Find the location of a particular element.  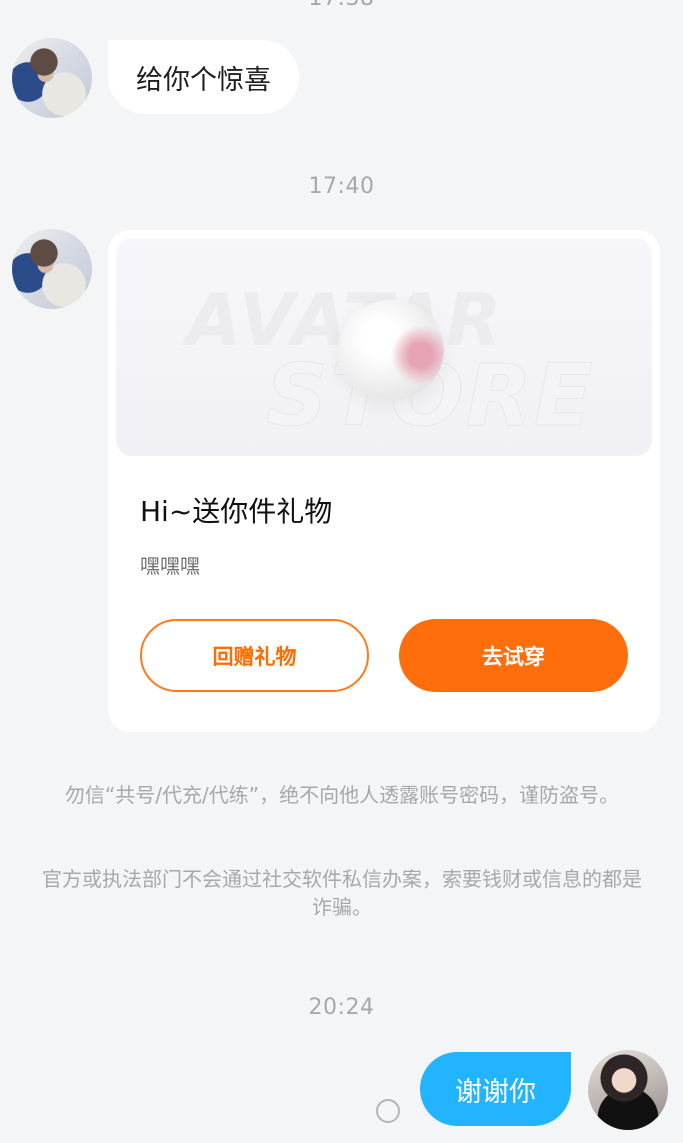

gift-card-title: Hi~送你件礼物 is located at coordinates (236, 511).